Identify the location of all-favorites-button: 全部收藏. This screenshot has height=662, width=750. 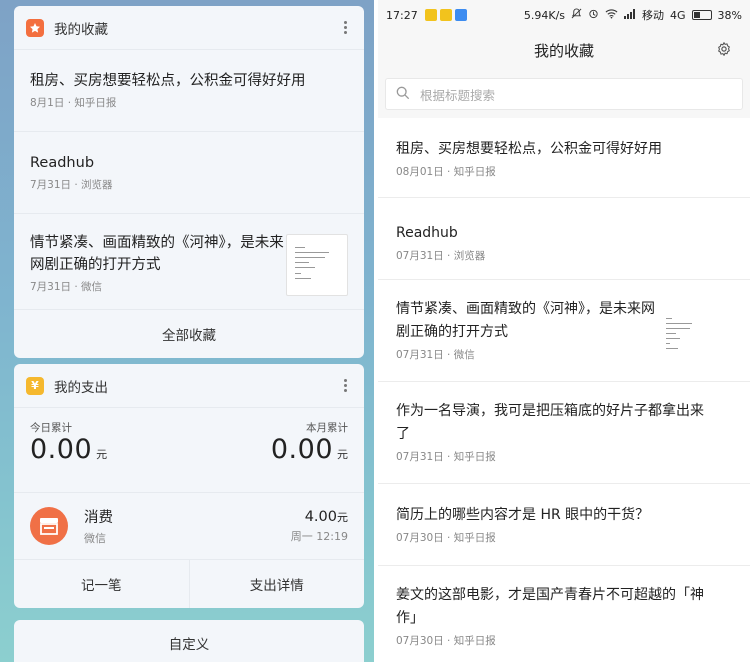
(189, 334).